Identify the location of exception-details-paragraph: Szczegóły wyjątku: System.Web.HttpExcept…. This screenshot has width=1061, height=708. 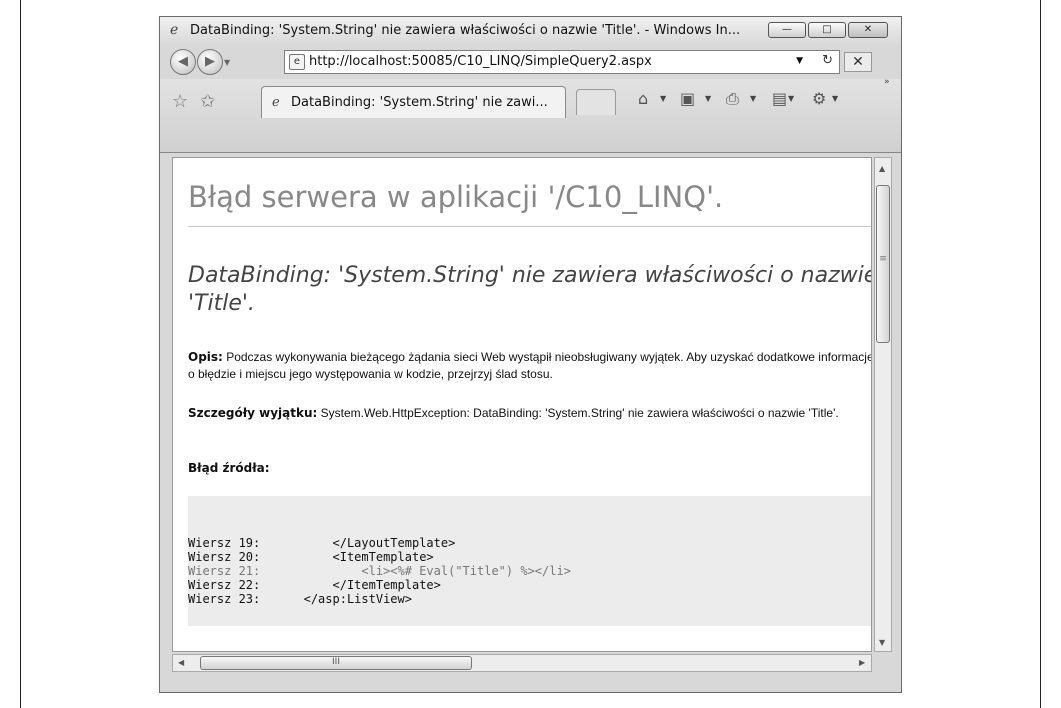
(529, 413).